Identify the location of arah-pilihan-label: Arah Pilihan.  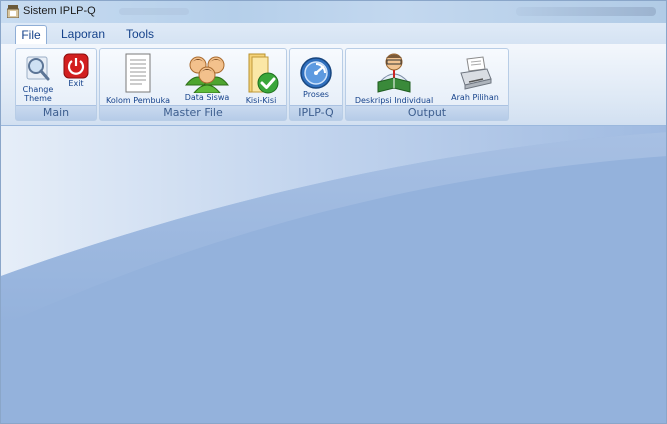
(475, 97).